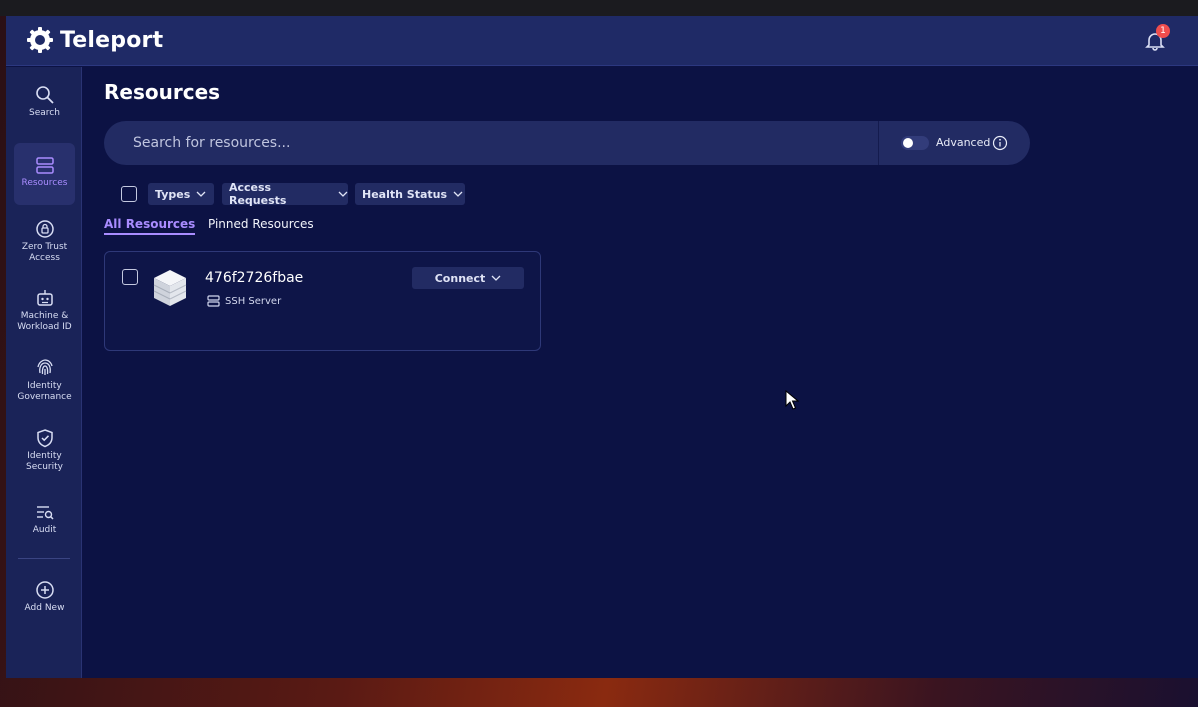 The width and height of the screenshot is (1198, 707). What do you see at coordinates (44, 183) in the screenshot?
I see `sidebar-item-label: Resources` at bounding box center [44, 183].